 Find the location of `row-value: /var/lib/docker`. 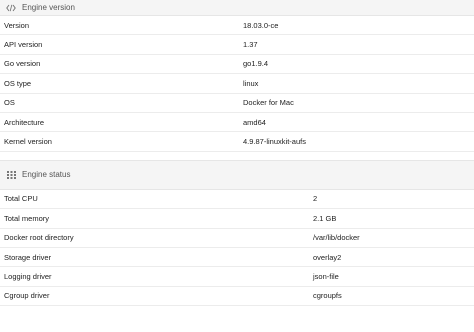

row-value: /var/lib/docker is located at coordinates (336, 238).